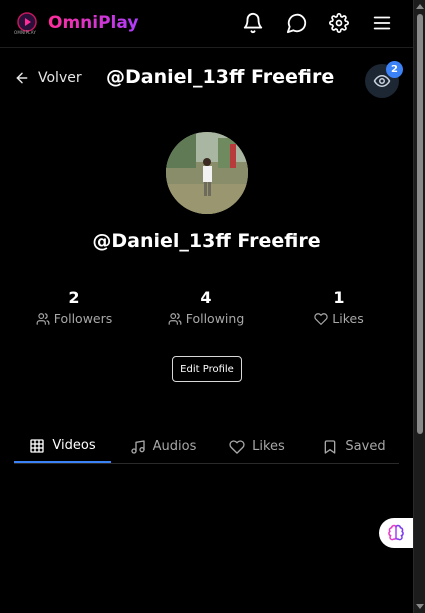 This screenshot has width=425, height=613. What do you see at coordinates (60, 78) in the screenshot?
I see `back-label: Volver` at bounding box center [60, 78].